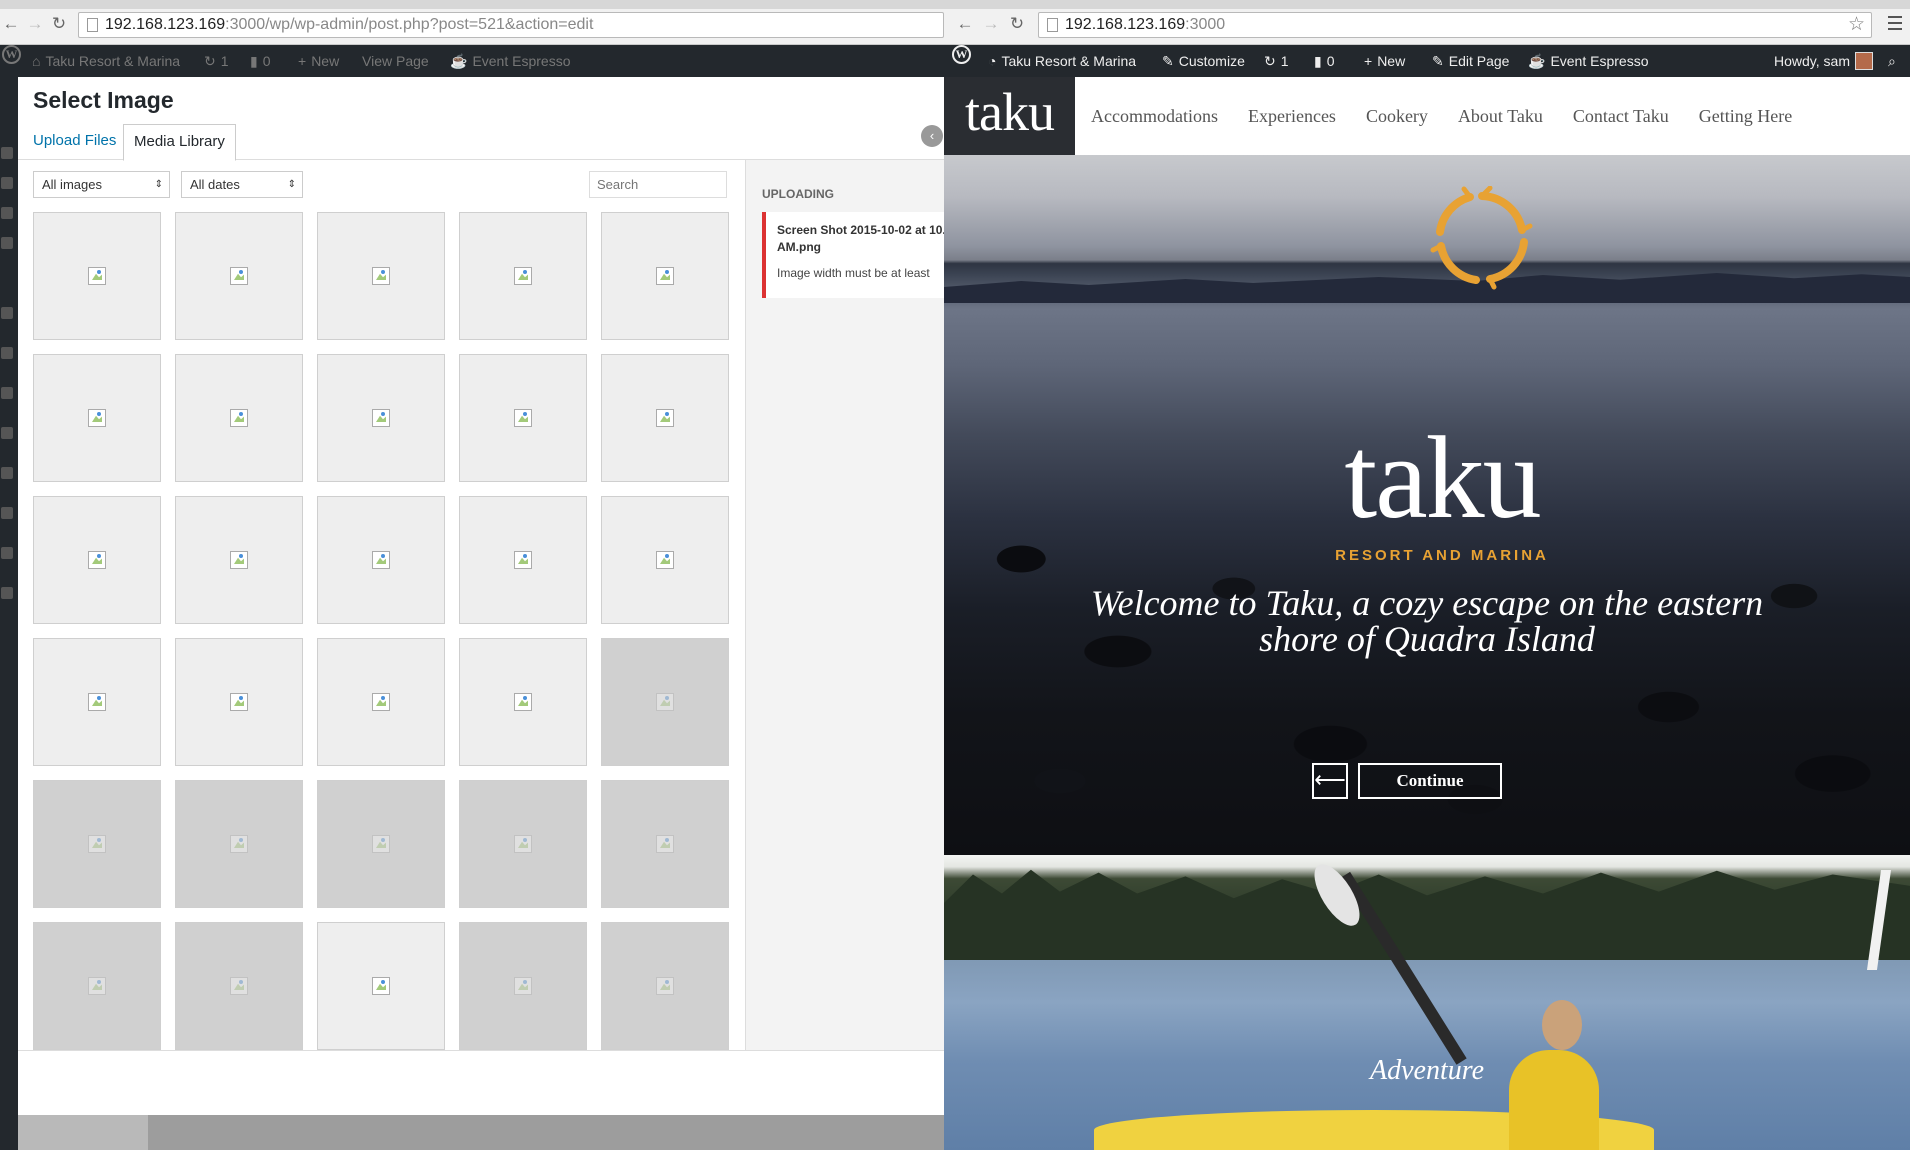 This screenshot has width=1910, height=1150. What do you see at coordinates (1455, 25) in the screenshot?
I see `address-bar: 192.168.123.169:3000 ☆` at bounding box center [1455, 25].